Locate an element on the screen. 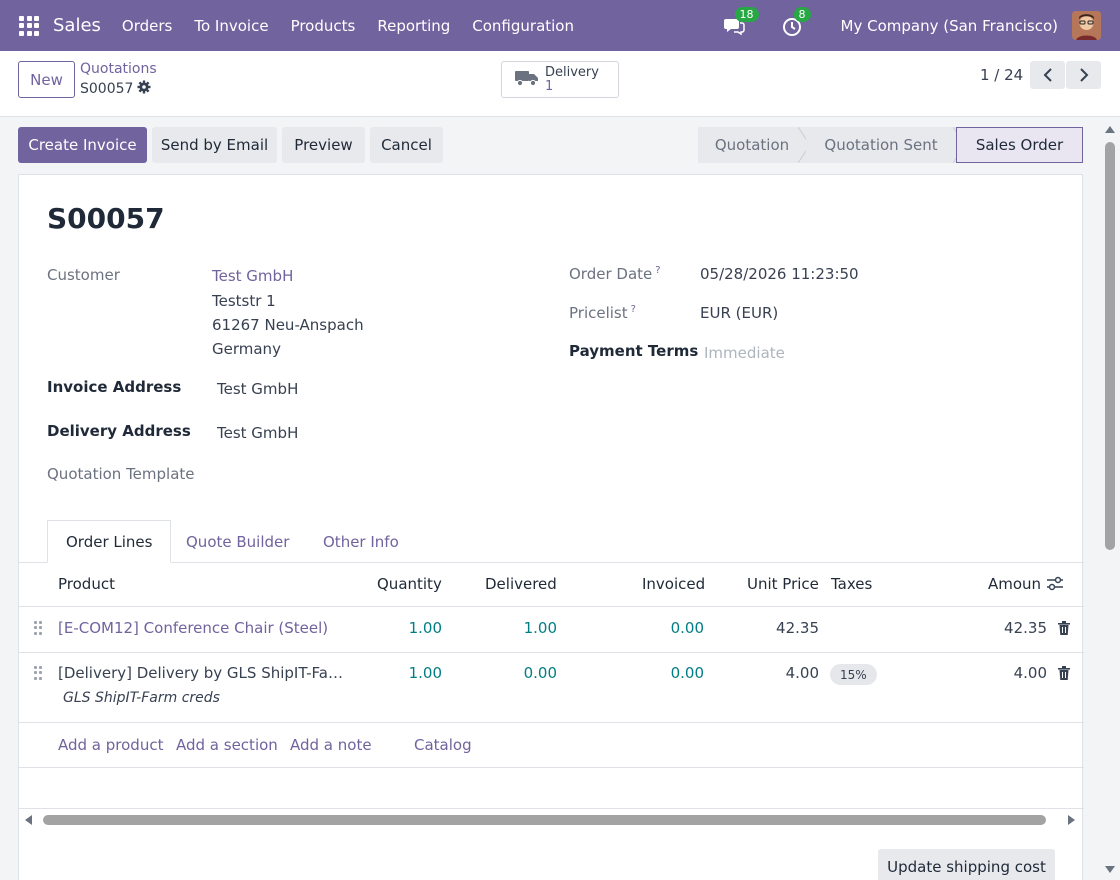  col-quantity: Quantity is located at coordinates (409, 584).